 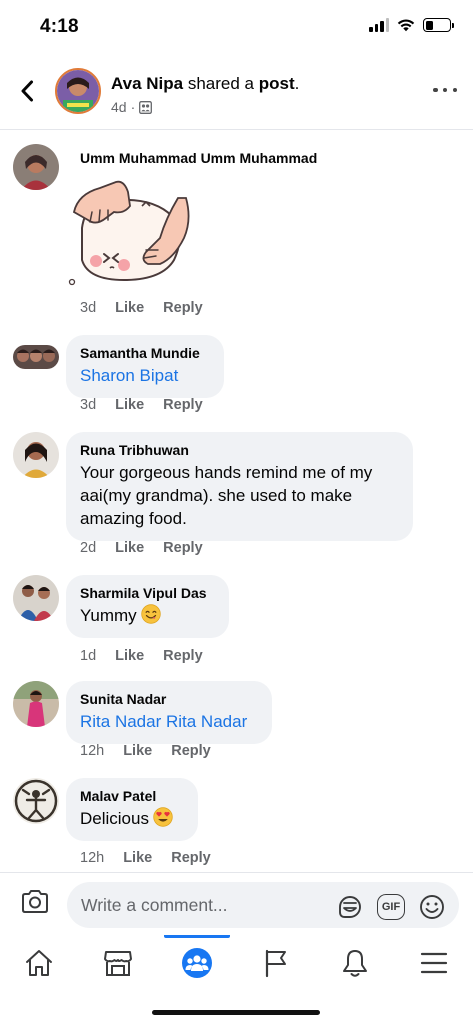 I want to click on comment-text: Delicious, so click(x=132, y=818).